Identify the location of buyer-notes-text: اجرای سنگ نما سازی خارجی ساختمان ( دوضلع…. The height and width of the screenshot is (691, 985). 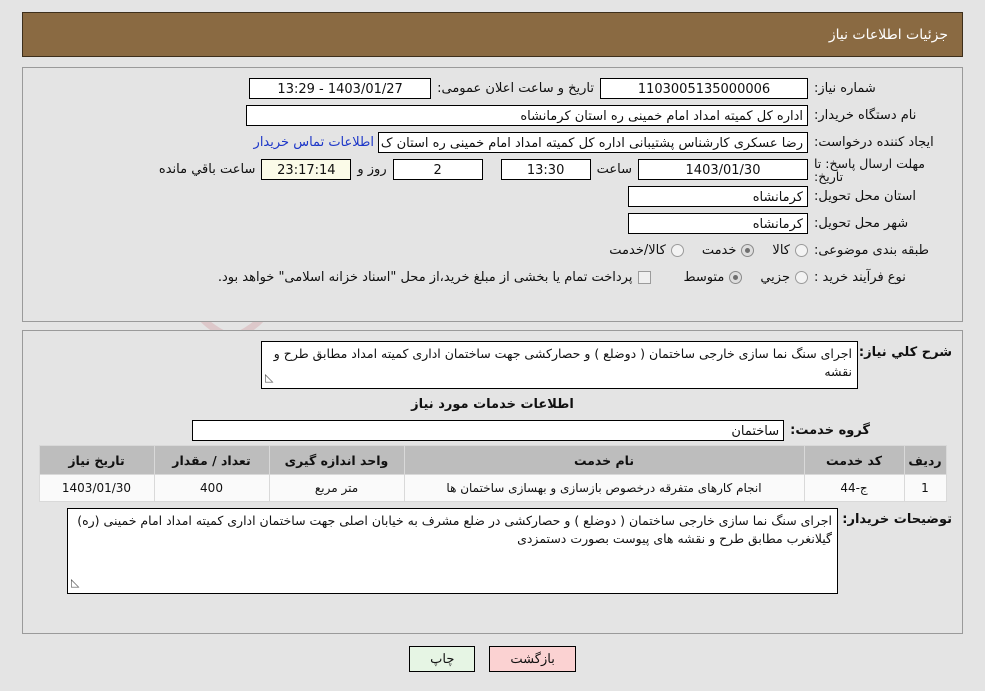
(454, 529).